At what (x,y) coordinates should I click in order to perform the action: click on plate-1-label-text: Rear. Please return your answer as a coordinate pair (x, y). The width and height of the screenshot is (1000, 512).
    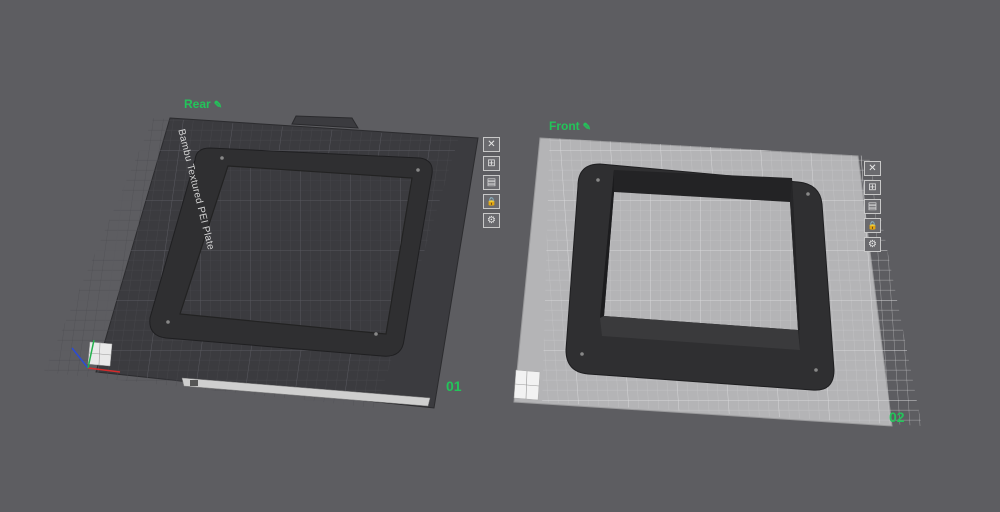
    Looking at the image, I should click on (197, 104).